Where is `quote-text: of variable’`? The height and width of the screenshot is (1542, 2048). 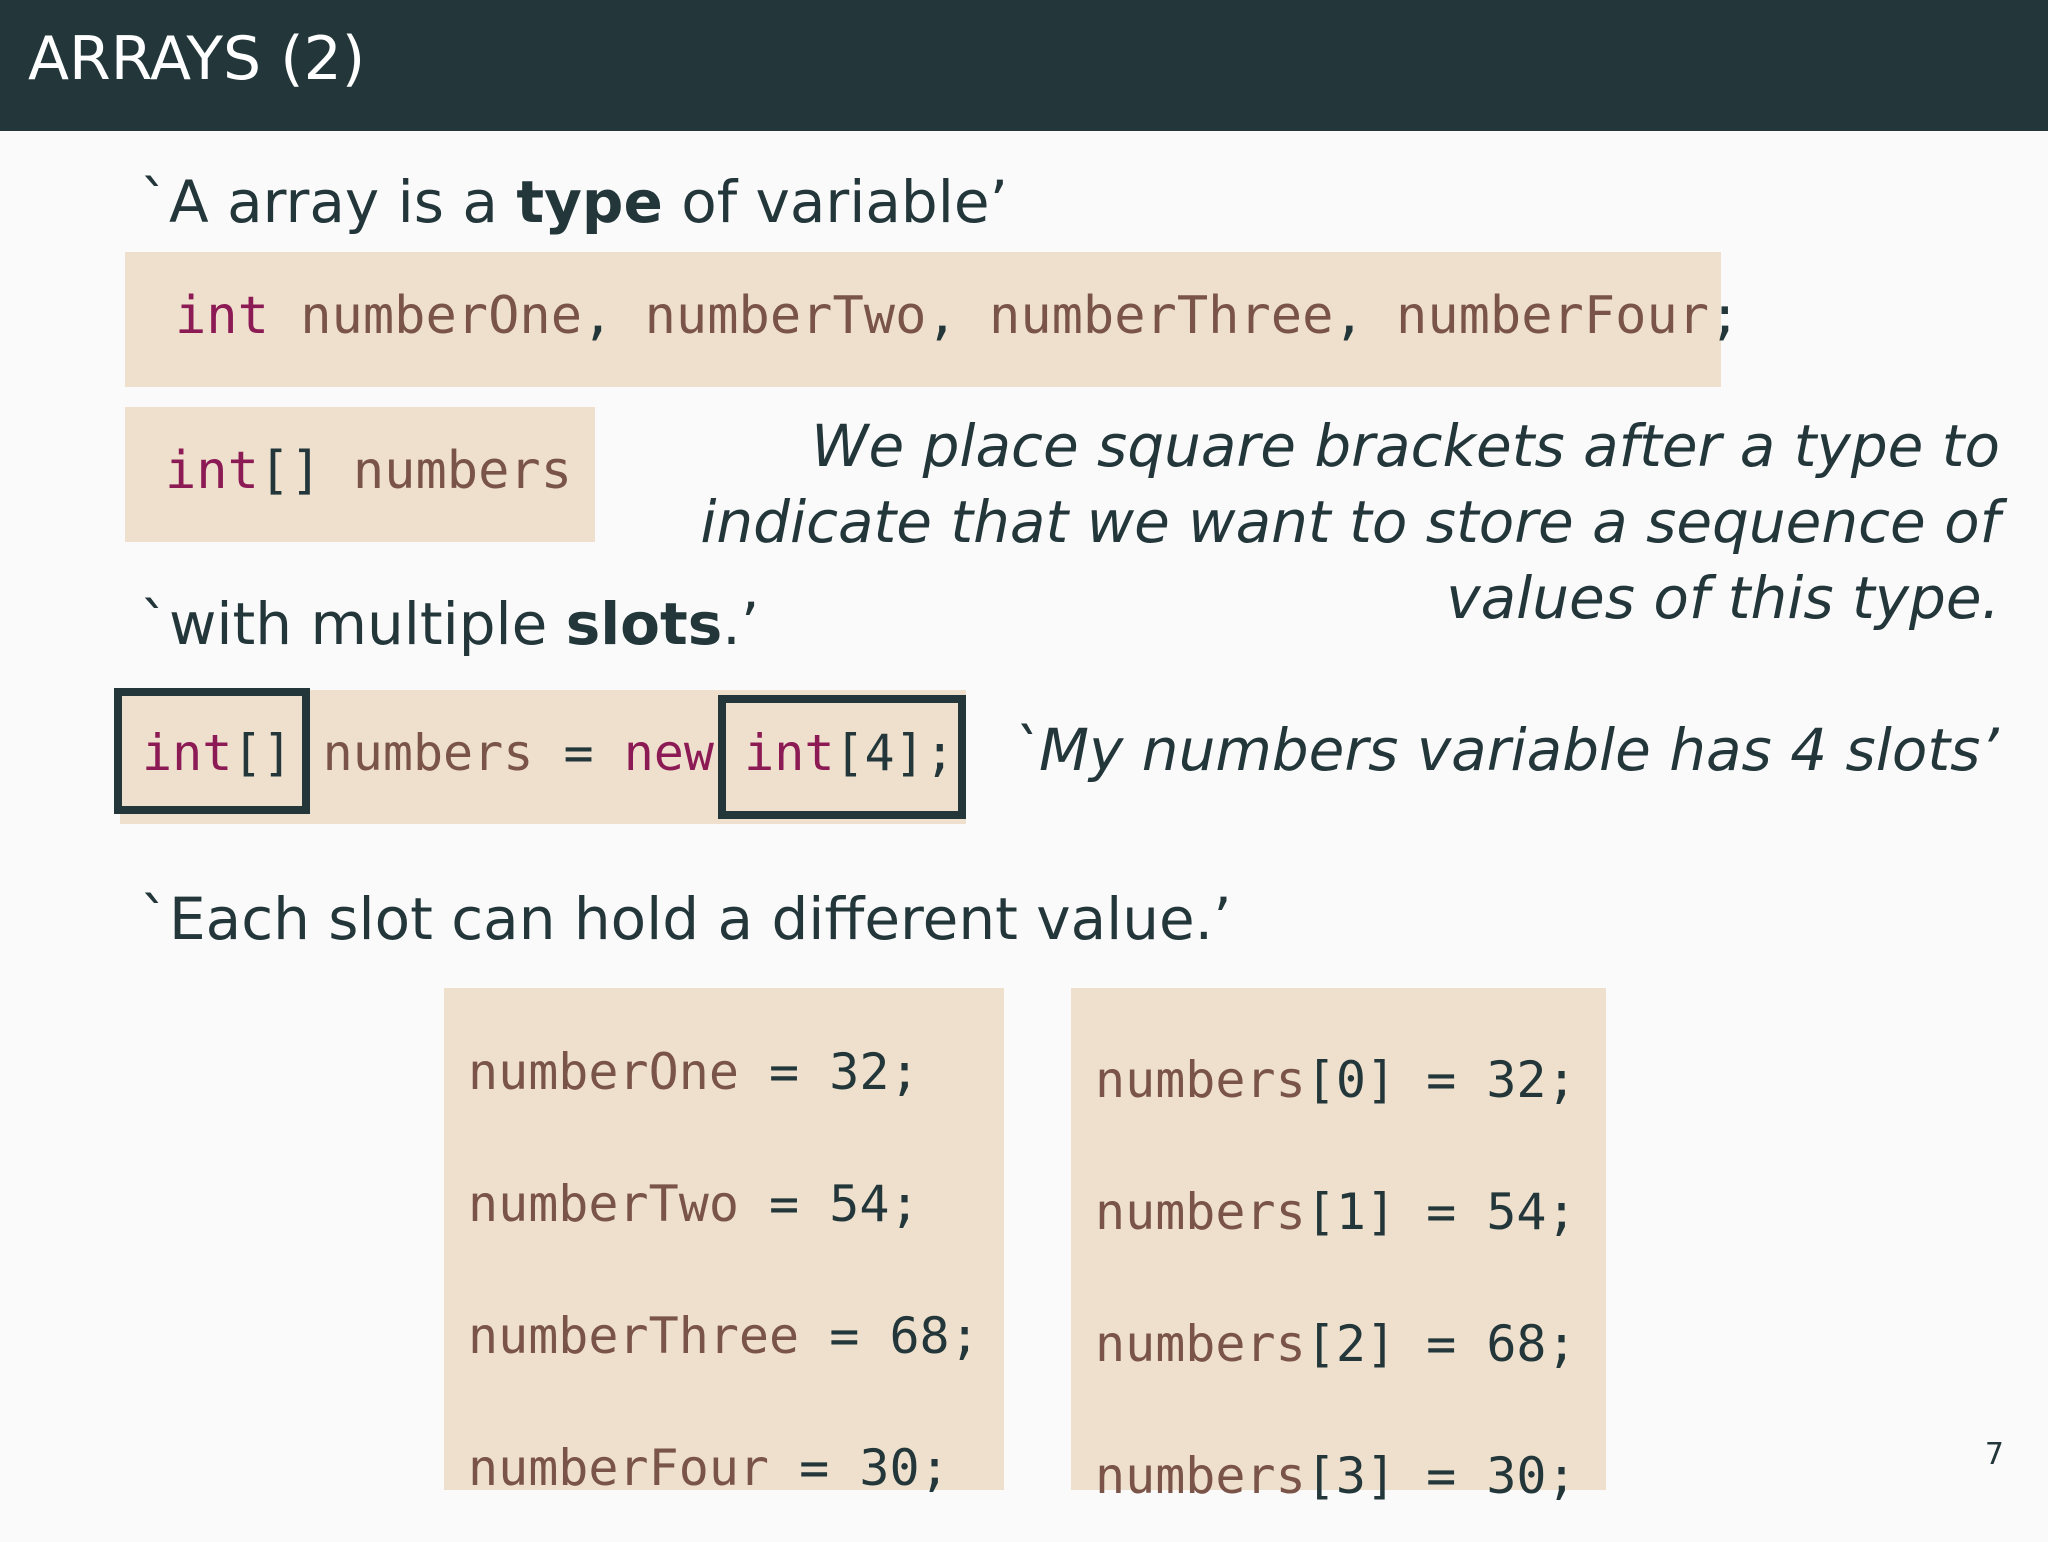 quote-text: of variable’ is located at coordinates (835, 202).